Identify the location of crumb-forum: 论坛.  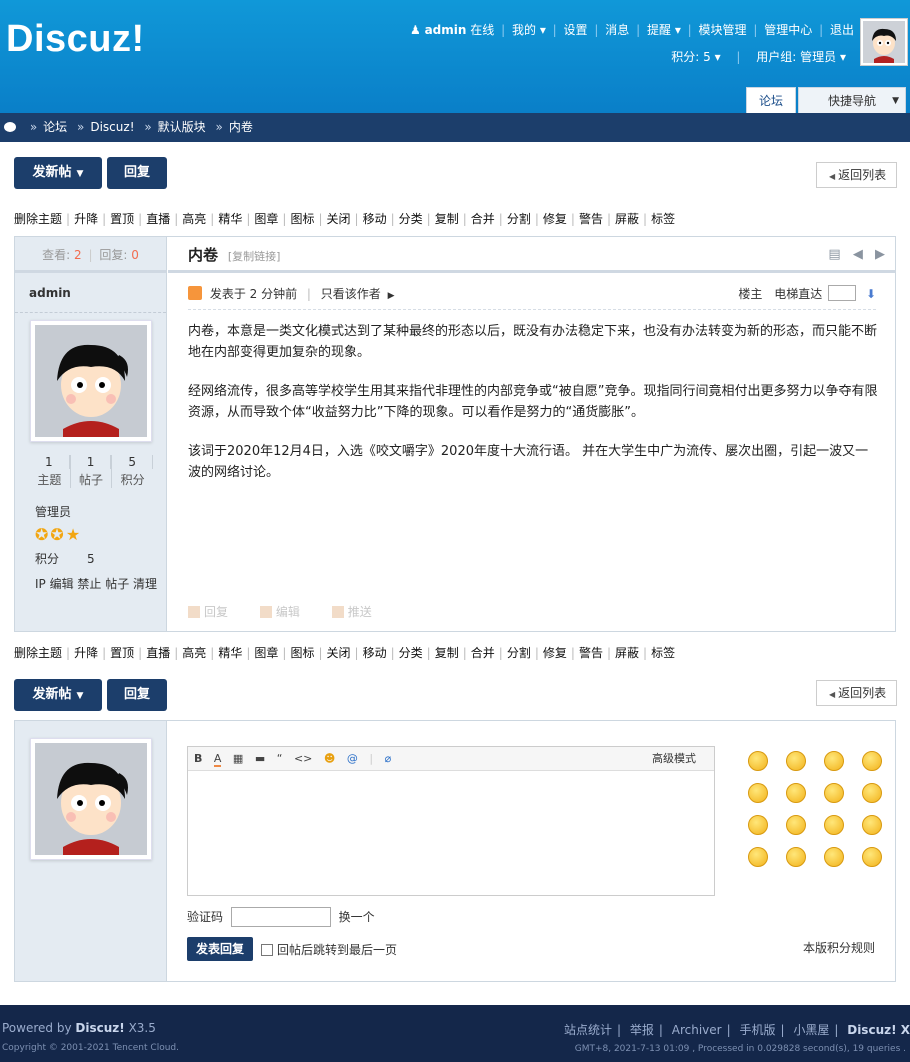
(55, 127).